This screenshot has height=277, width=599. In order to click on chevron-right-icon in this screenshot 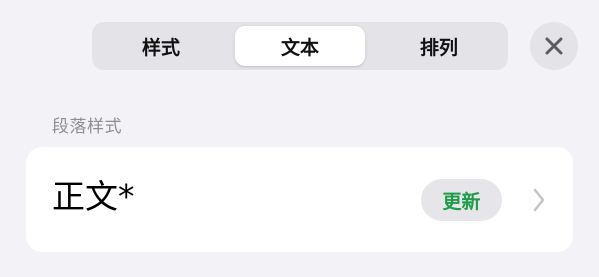, I will do `click(539, 200)`.